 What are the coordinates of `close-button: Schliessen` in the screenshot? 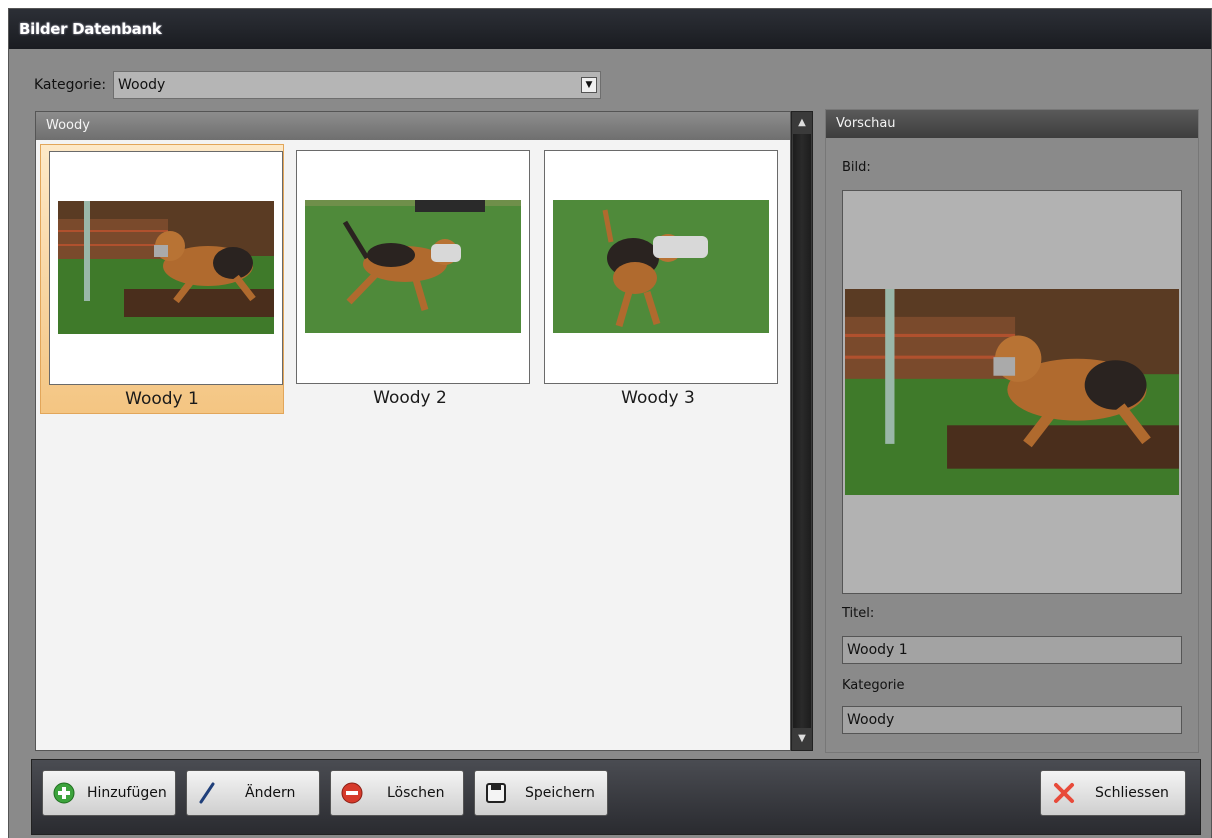 It's located at (1113, 793).